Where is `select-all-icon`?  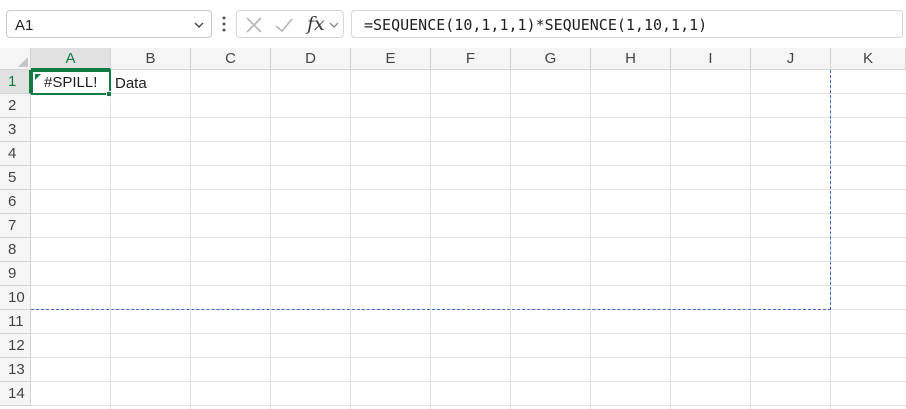 select-all-icon is located at coordinates (23, 62).